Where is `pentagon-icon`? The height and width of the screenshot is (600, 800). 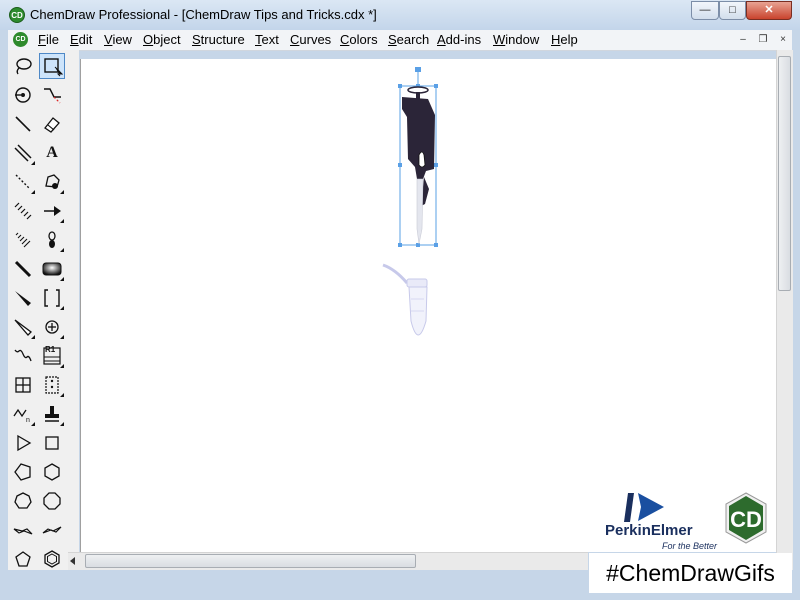
pentagon-icon is located at coordinates (22, 472).